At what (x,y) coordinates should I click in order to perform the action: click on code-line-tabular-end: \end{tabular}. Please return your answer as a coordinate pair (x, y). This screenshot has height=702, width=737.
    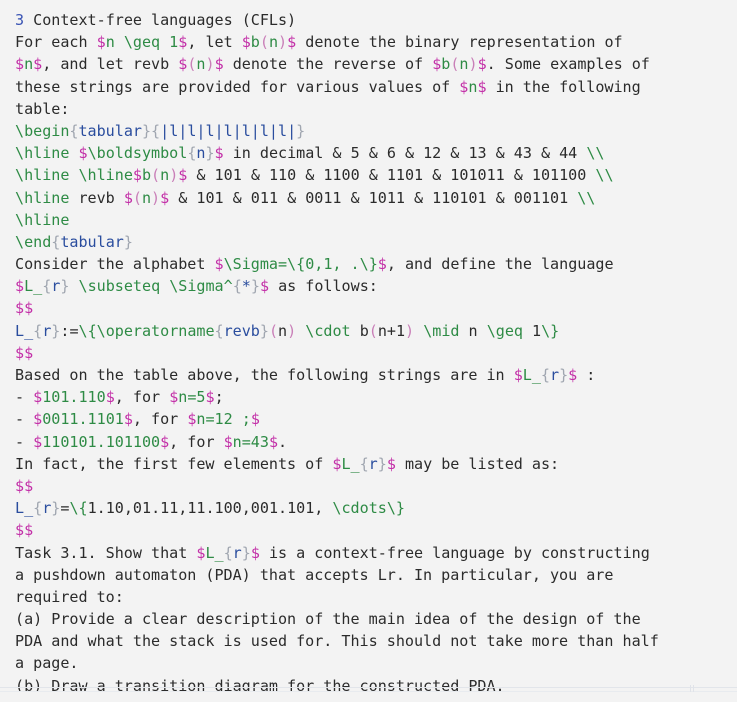
    Looking at the image, I should click on (374, 242).